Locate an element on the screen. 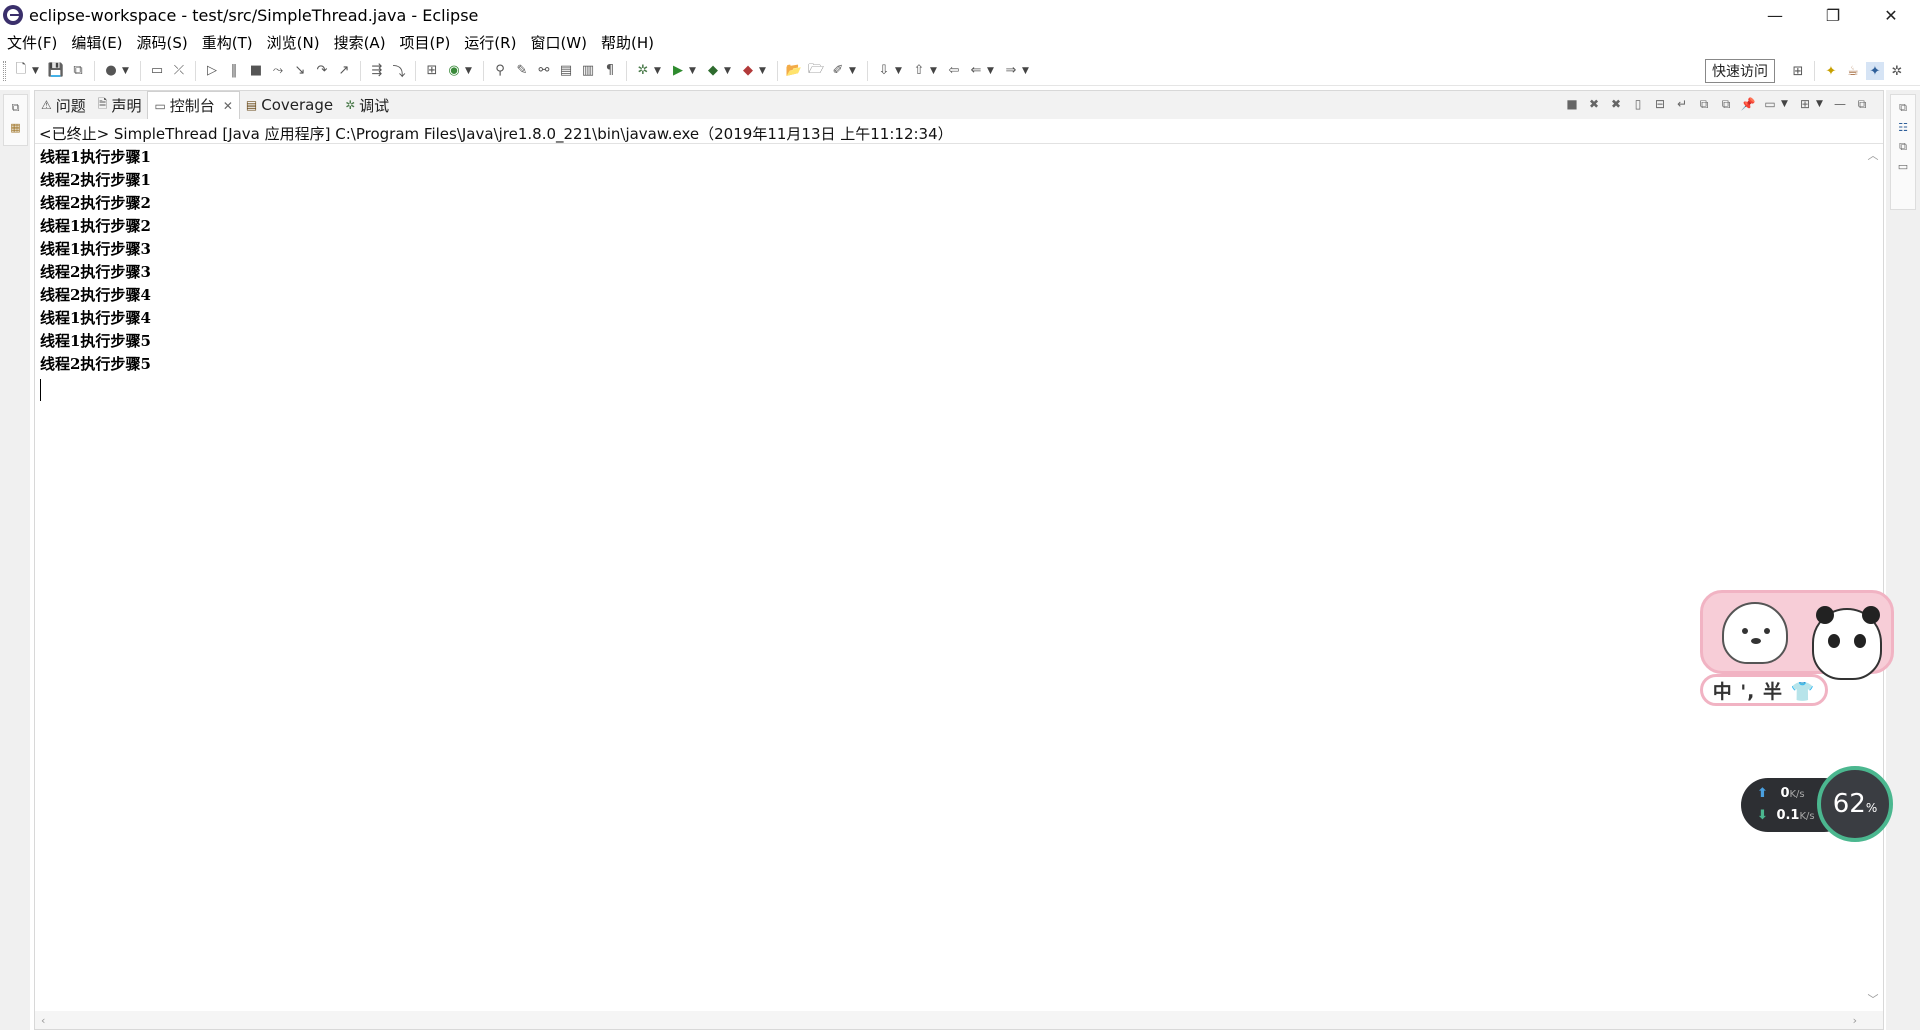 The width and height of the screenshot is (1920, 1030). resume-icon: ▷ is located at coordinates (212, 71).